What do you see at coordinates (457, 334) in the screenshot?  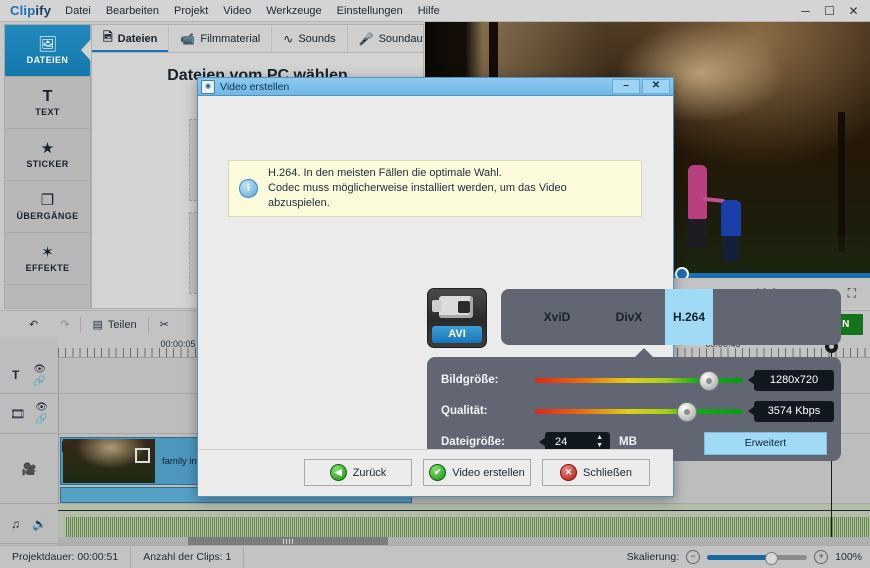 I see `format-card-label: AVI` at bounding box center [457, 334].